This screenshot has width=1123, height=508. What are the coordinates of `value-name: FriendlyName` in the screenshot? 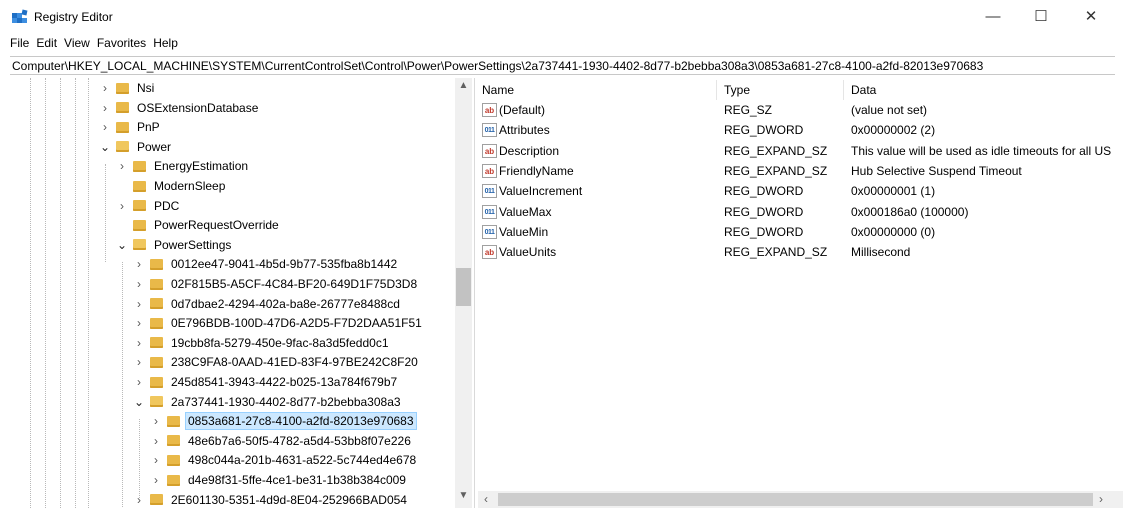 It's located at (536, 170).